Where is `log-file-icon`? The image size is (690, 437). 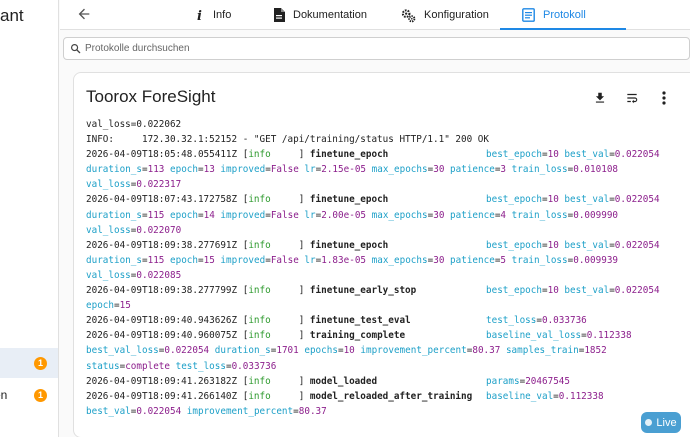
log-file-icon is located at coordinates (528, 15).